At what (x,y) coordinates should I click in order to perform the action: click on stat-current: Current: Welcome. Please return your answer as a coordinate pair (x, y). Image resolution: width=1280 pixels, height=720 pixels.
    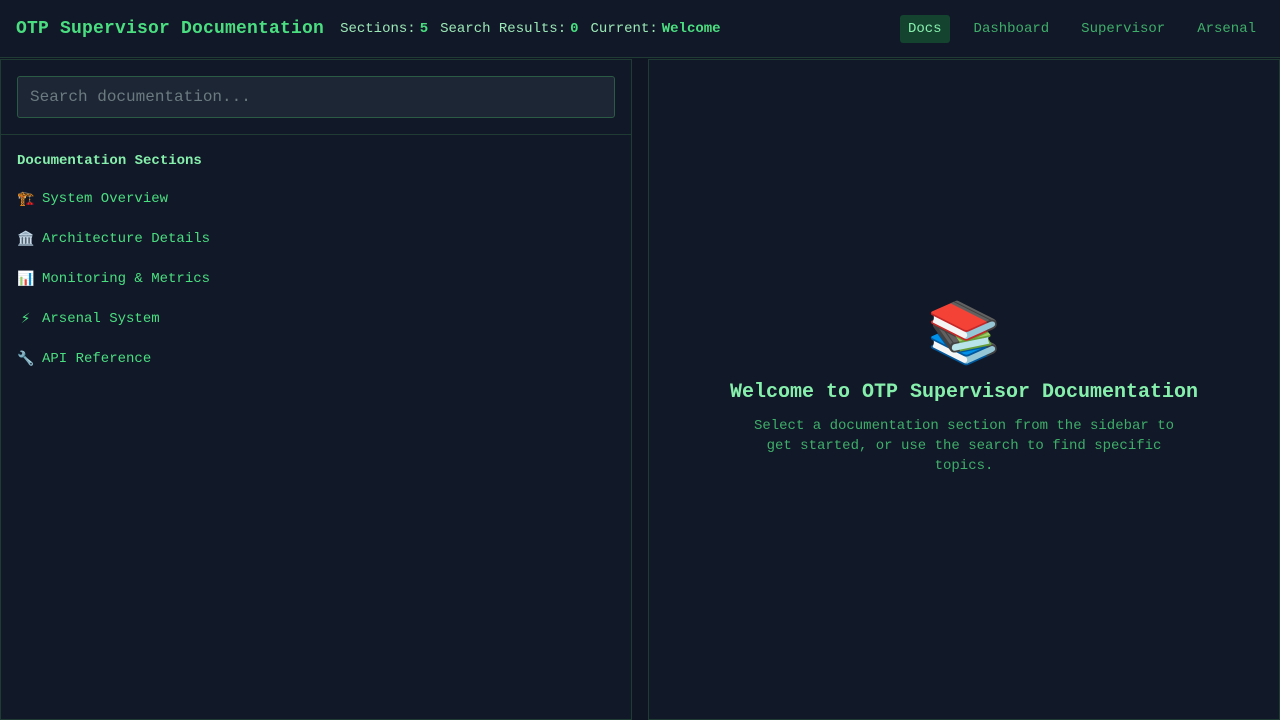
    Looking at the image, I should click on (656, 29).